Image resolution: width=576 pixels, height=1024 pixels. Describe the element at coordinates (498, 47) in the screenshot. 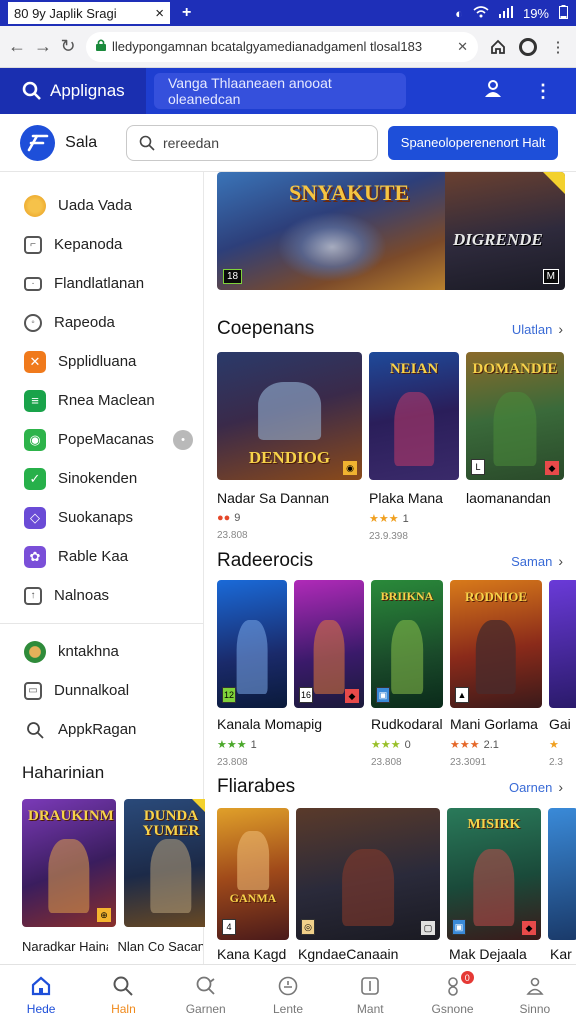

I see `home-icon` at that location.